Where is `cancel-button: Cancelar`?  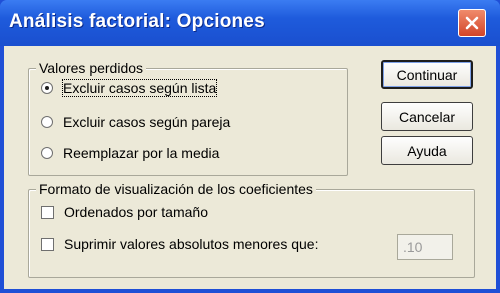
cancel-button: Cancelar is located at coordinates (427, 116).